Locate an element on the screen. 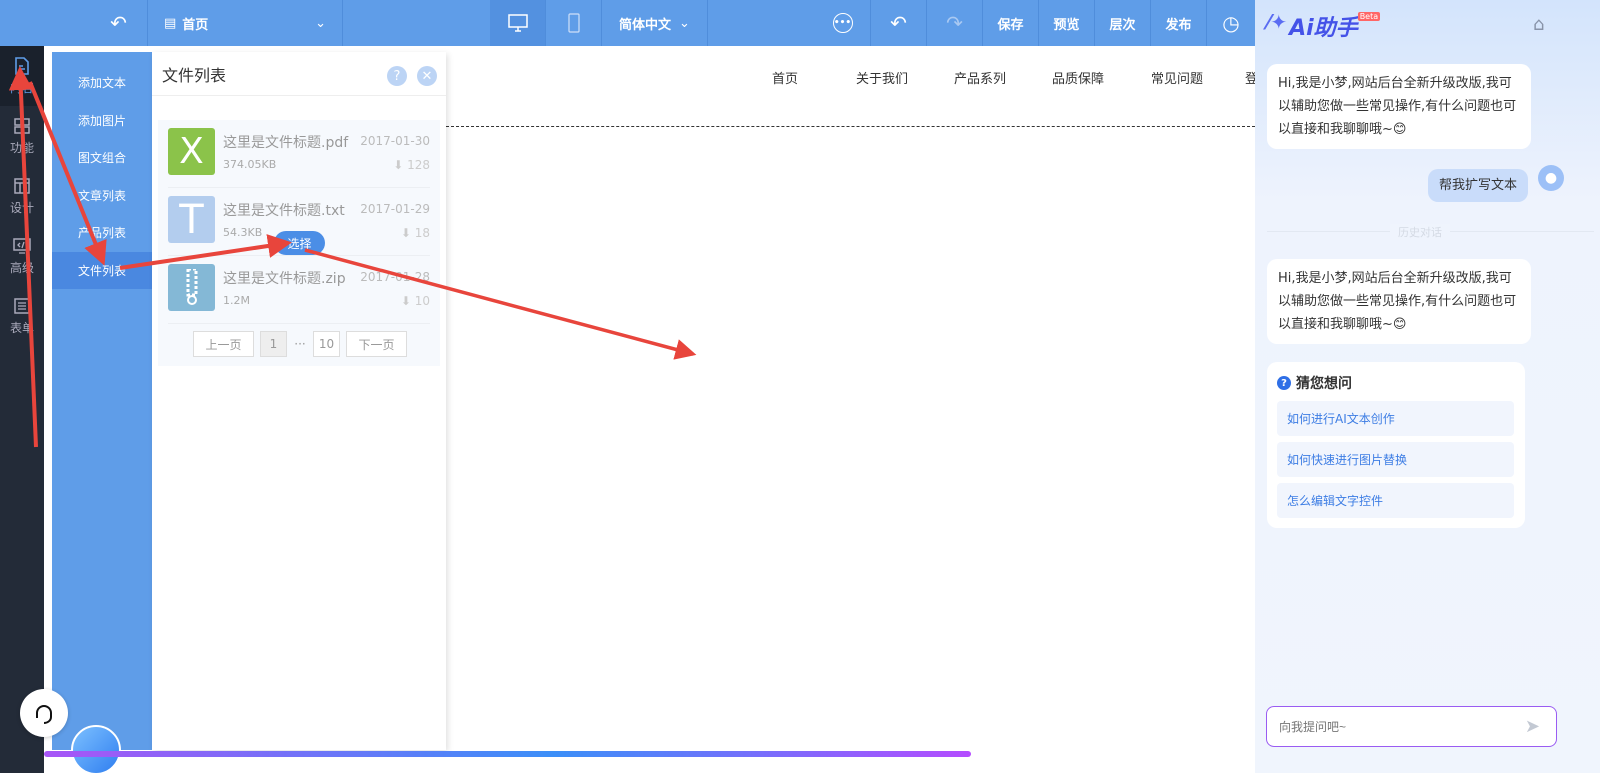  submenu-article-list: 文章列表 is located at coordinates (102, 196).